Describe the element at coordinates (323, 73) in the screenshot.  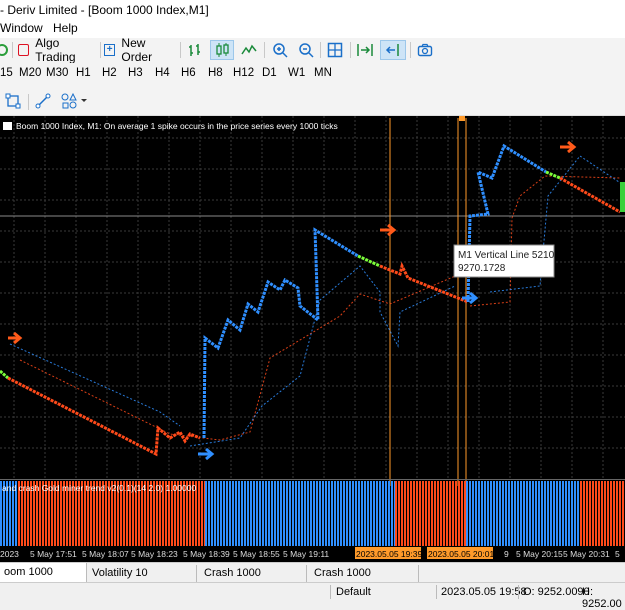
I see `tf-mn: MN` at that location.